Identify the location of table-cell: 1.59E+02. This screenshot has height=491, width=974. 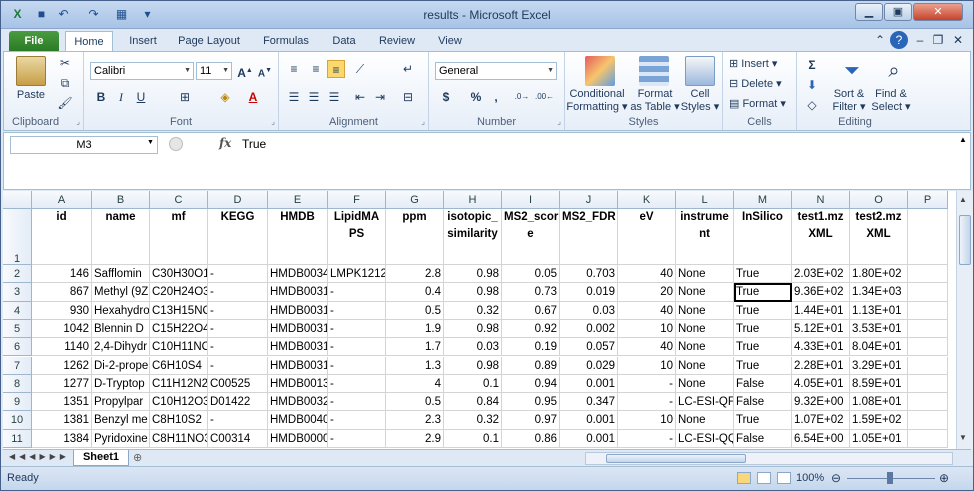
(879, 420).